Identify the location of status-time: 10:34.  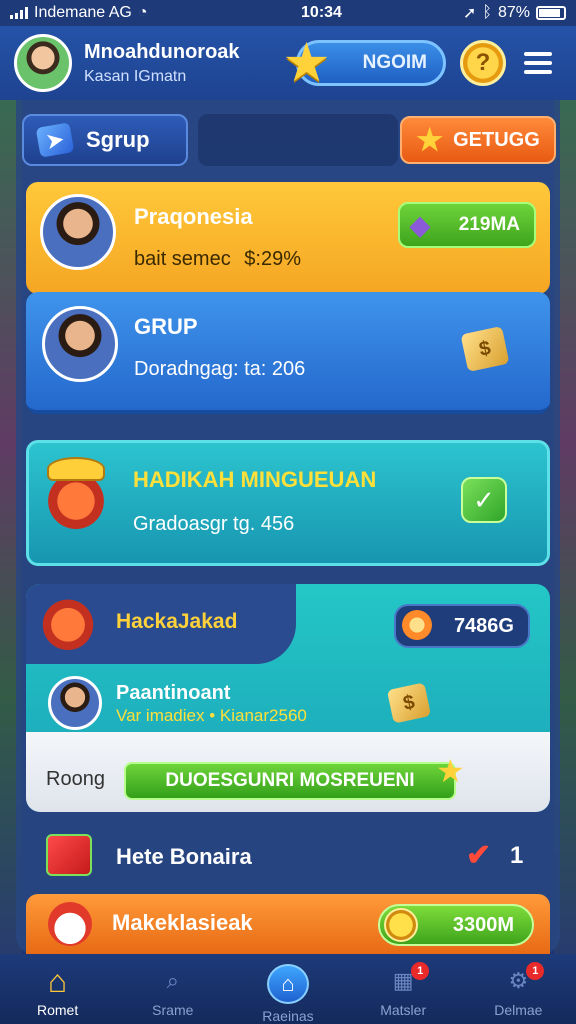
(321, 12).